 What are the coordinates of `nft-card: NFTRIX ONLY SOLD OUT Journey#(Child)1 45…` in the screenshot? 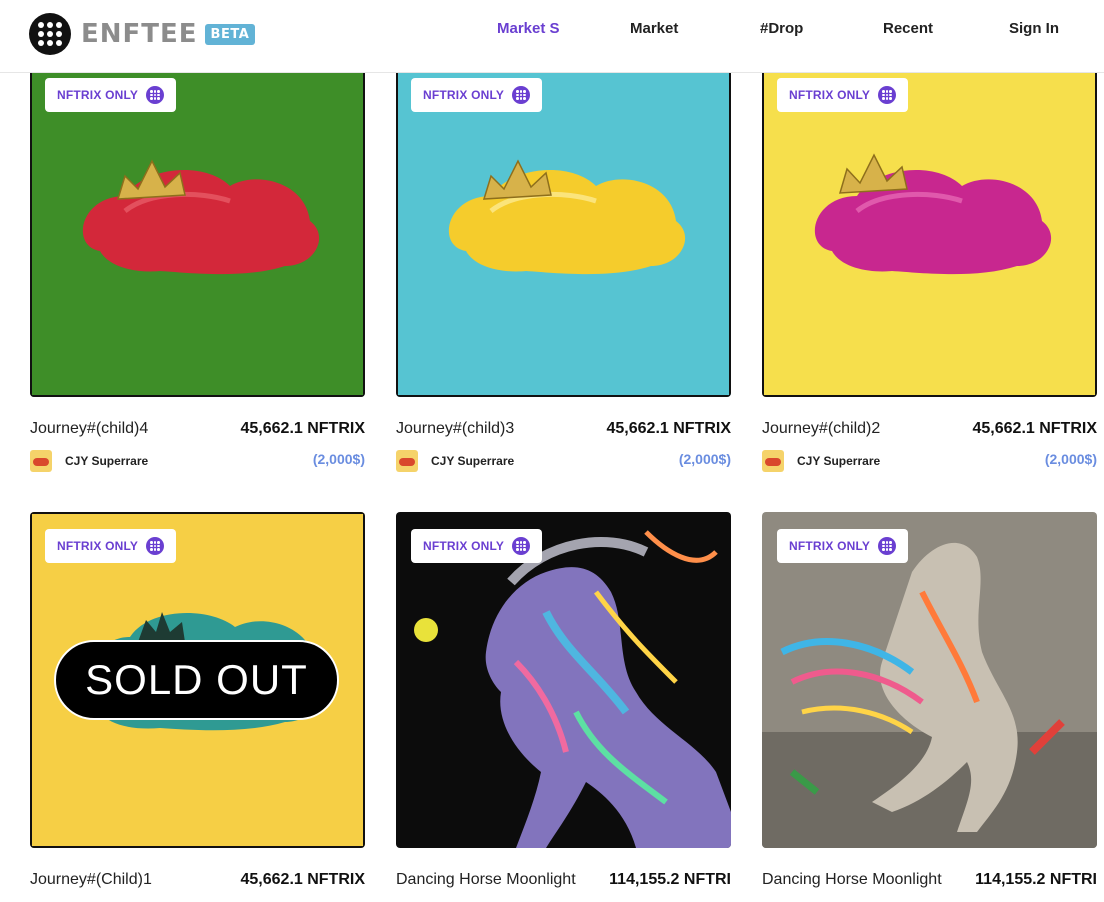 It's located at (197, 707).